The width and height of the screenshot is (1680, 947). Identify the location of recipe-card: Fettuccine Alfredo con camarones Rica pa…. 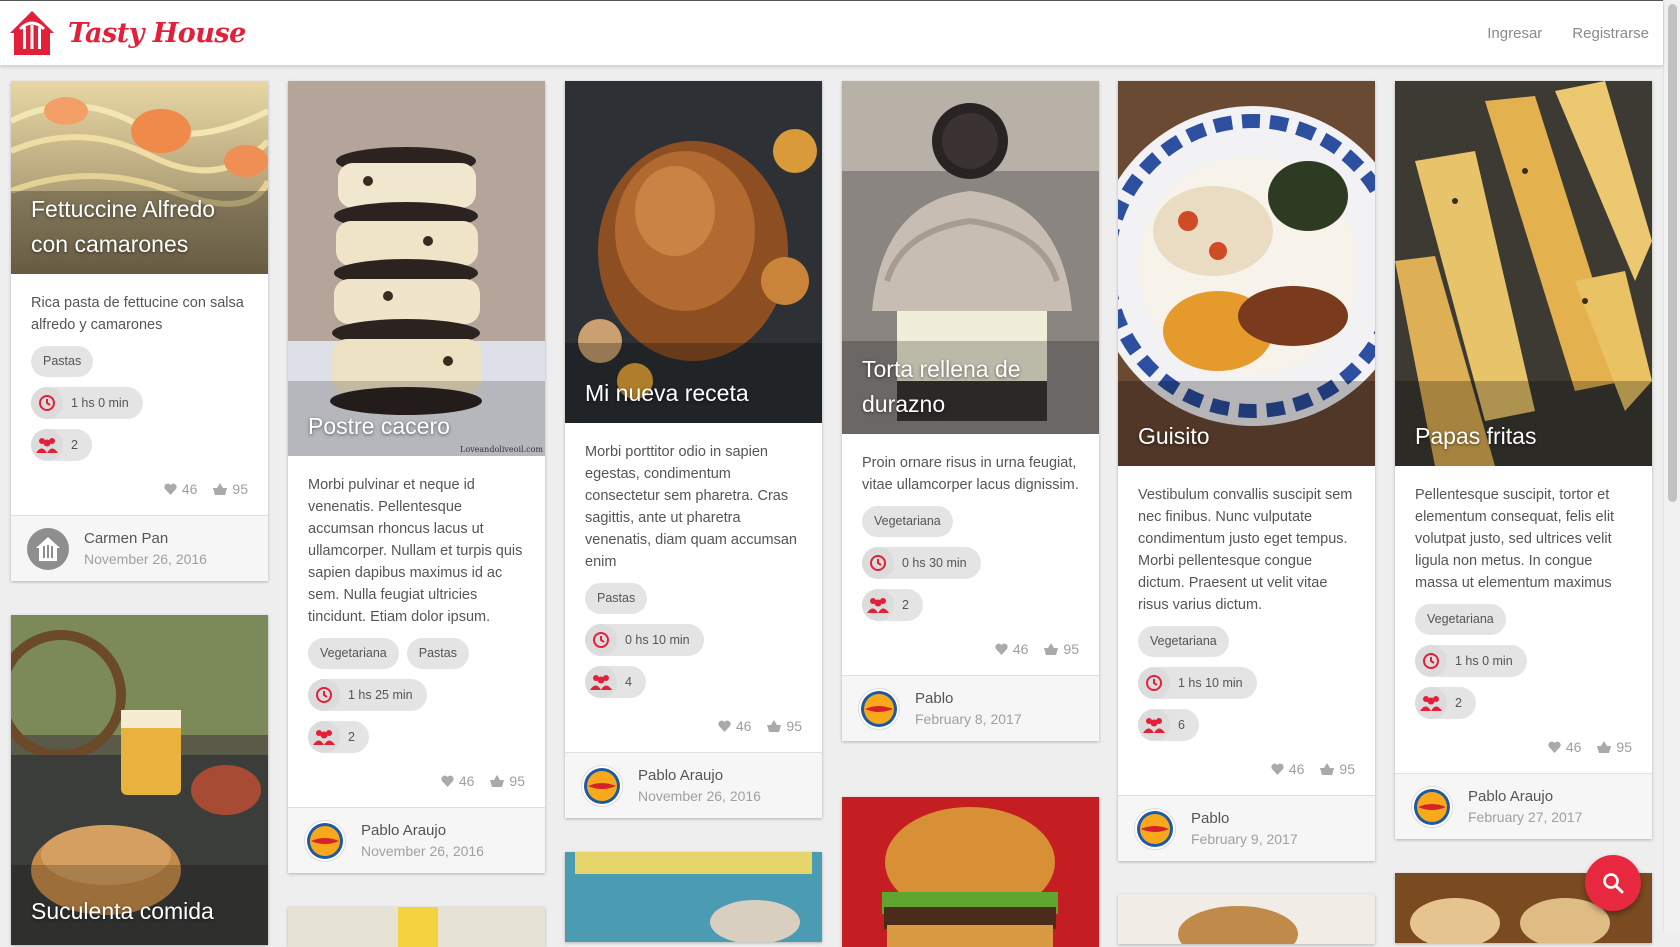
(139, 331).